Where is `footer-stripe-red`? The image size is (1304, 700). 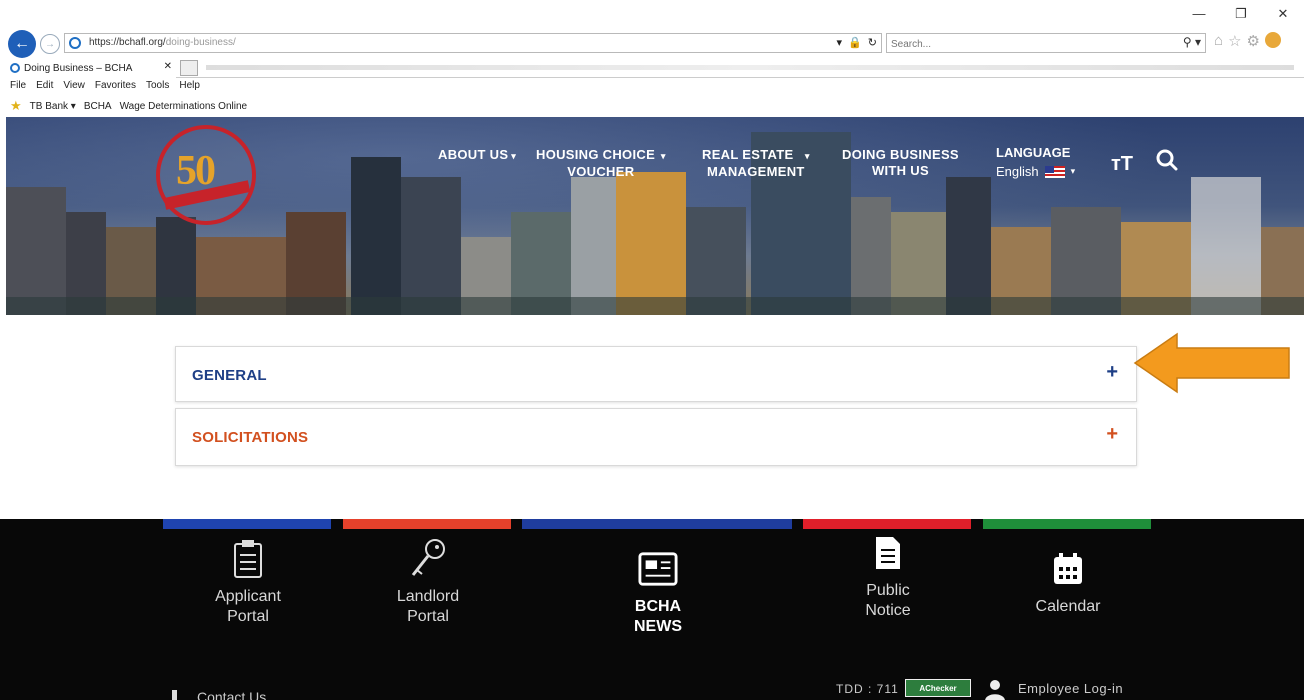 footer-stripe-red is located at coordinates (887, 524).